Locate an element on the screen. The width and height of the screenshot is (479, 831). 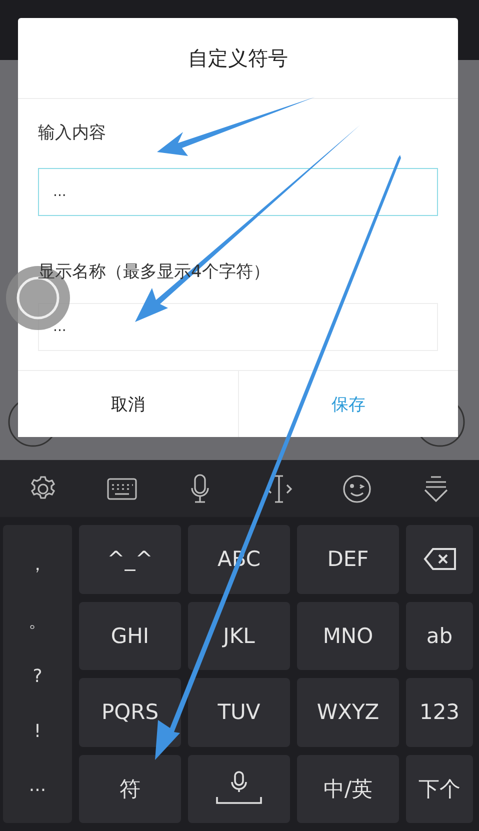
key: MNO is located at coordinates (348, 636).